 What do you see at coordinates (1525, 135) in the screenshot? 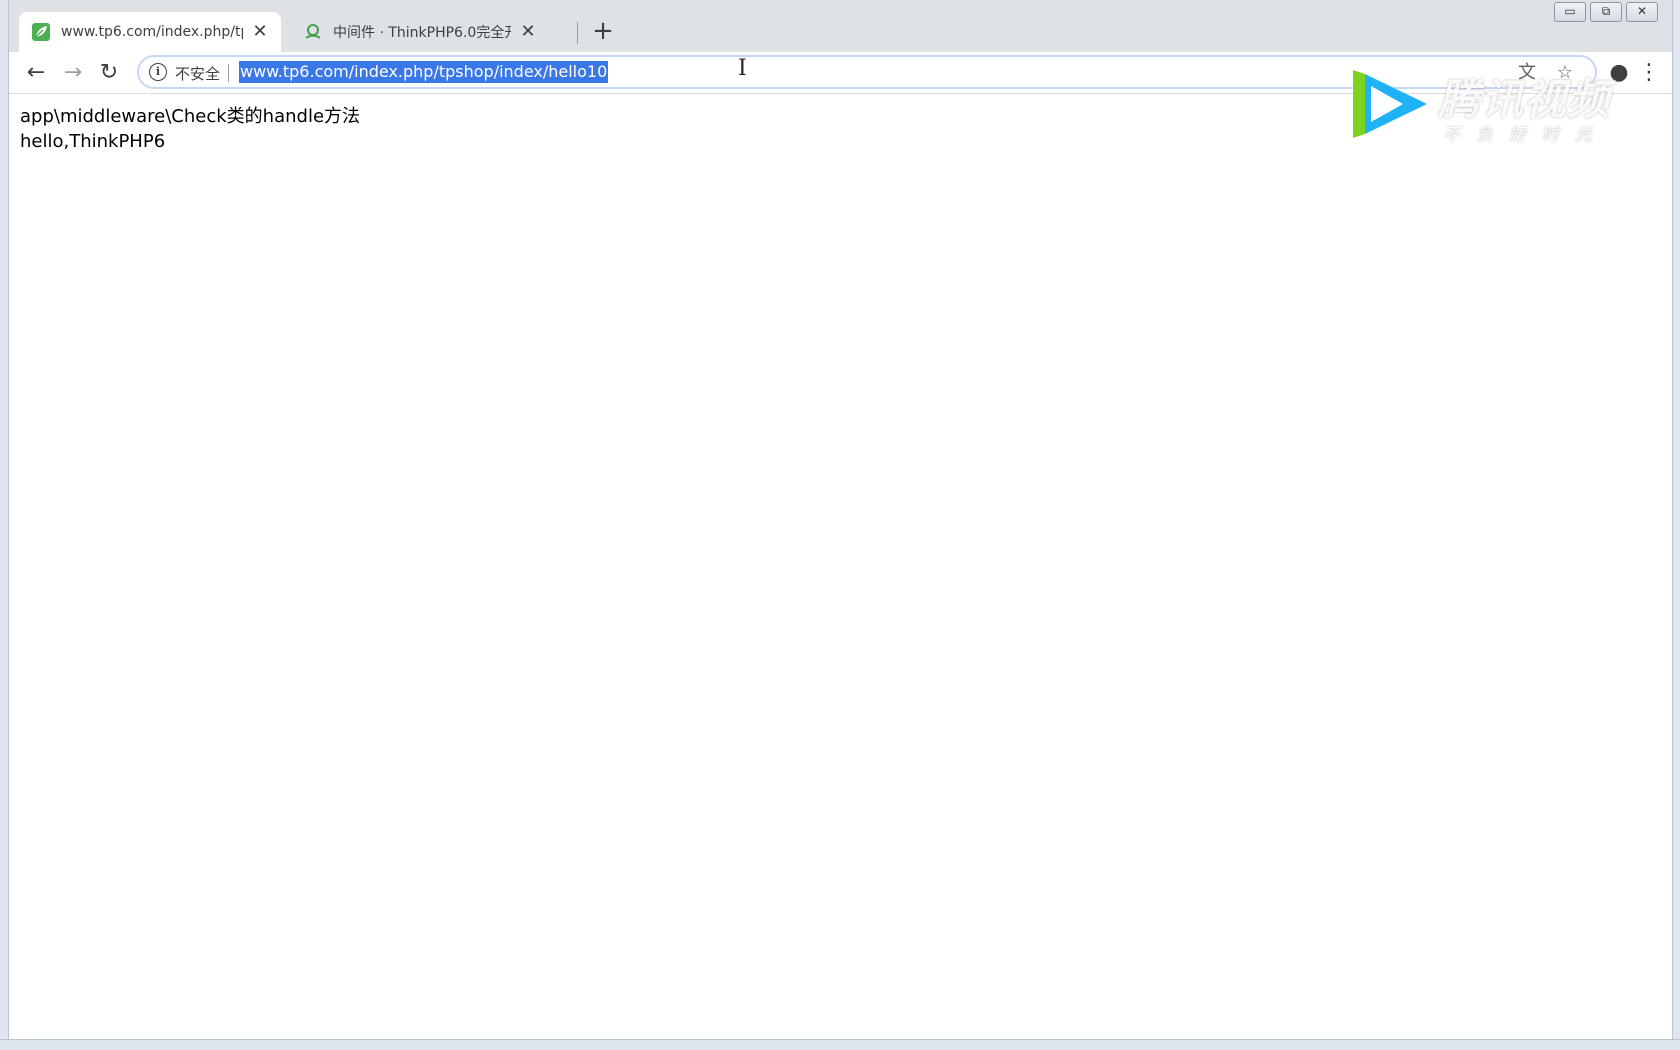
I see `watermark-slogan: 不负好时光` at bounding box center [1525, 135].